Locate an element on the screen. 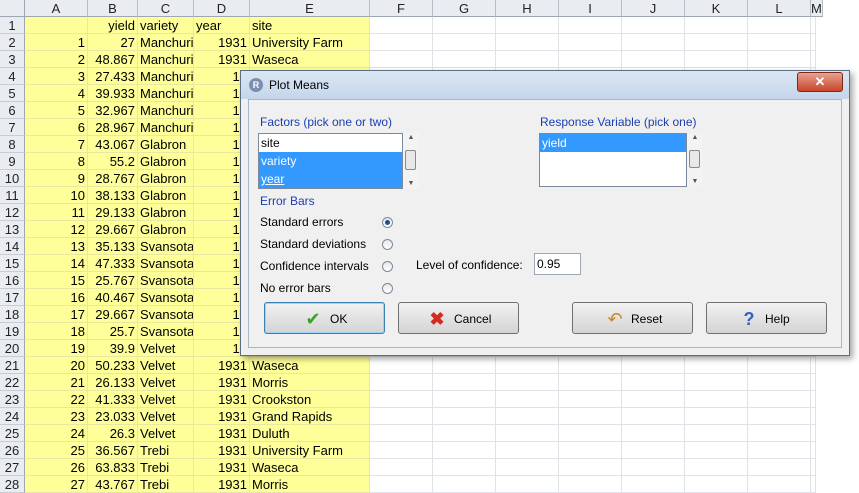 Image resolution: width=859 pixels, height=493 pixels. table-cell: yield is located at coordinates (113, 25).